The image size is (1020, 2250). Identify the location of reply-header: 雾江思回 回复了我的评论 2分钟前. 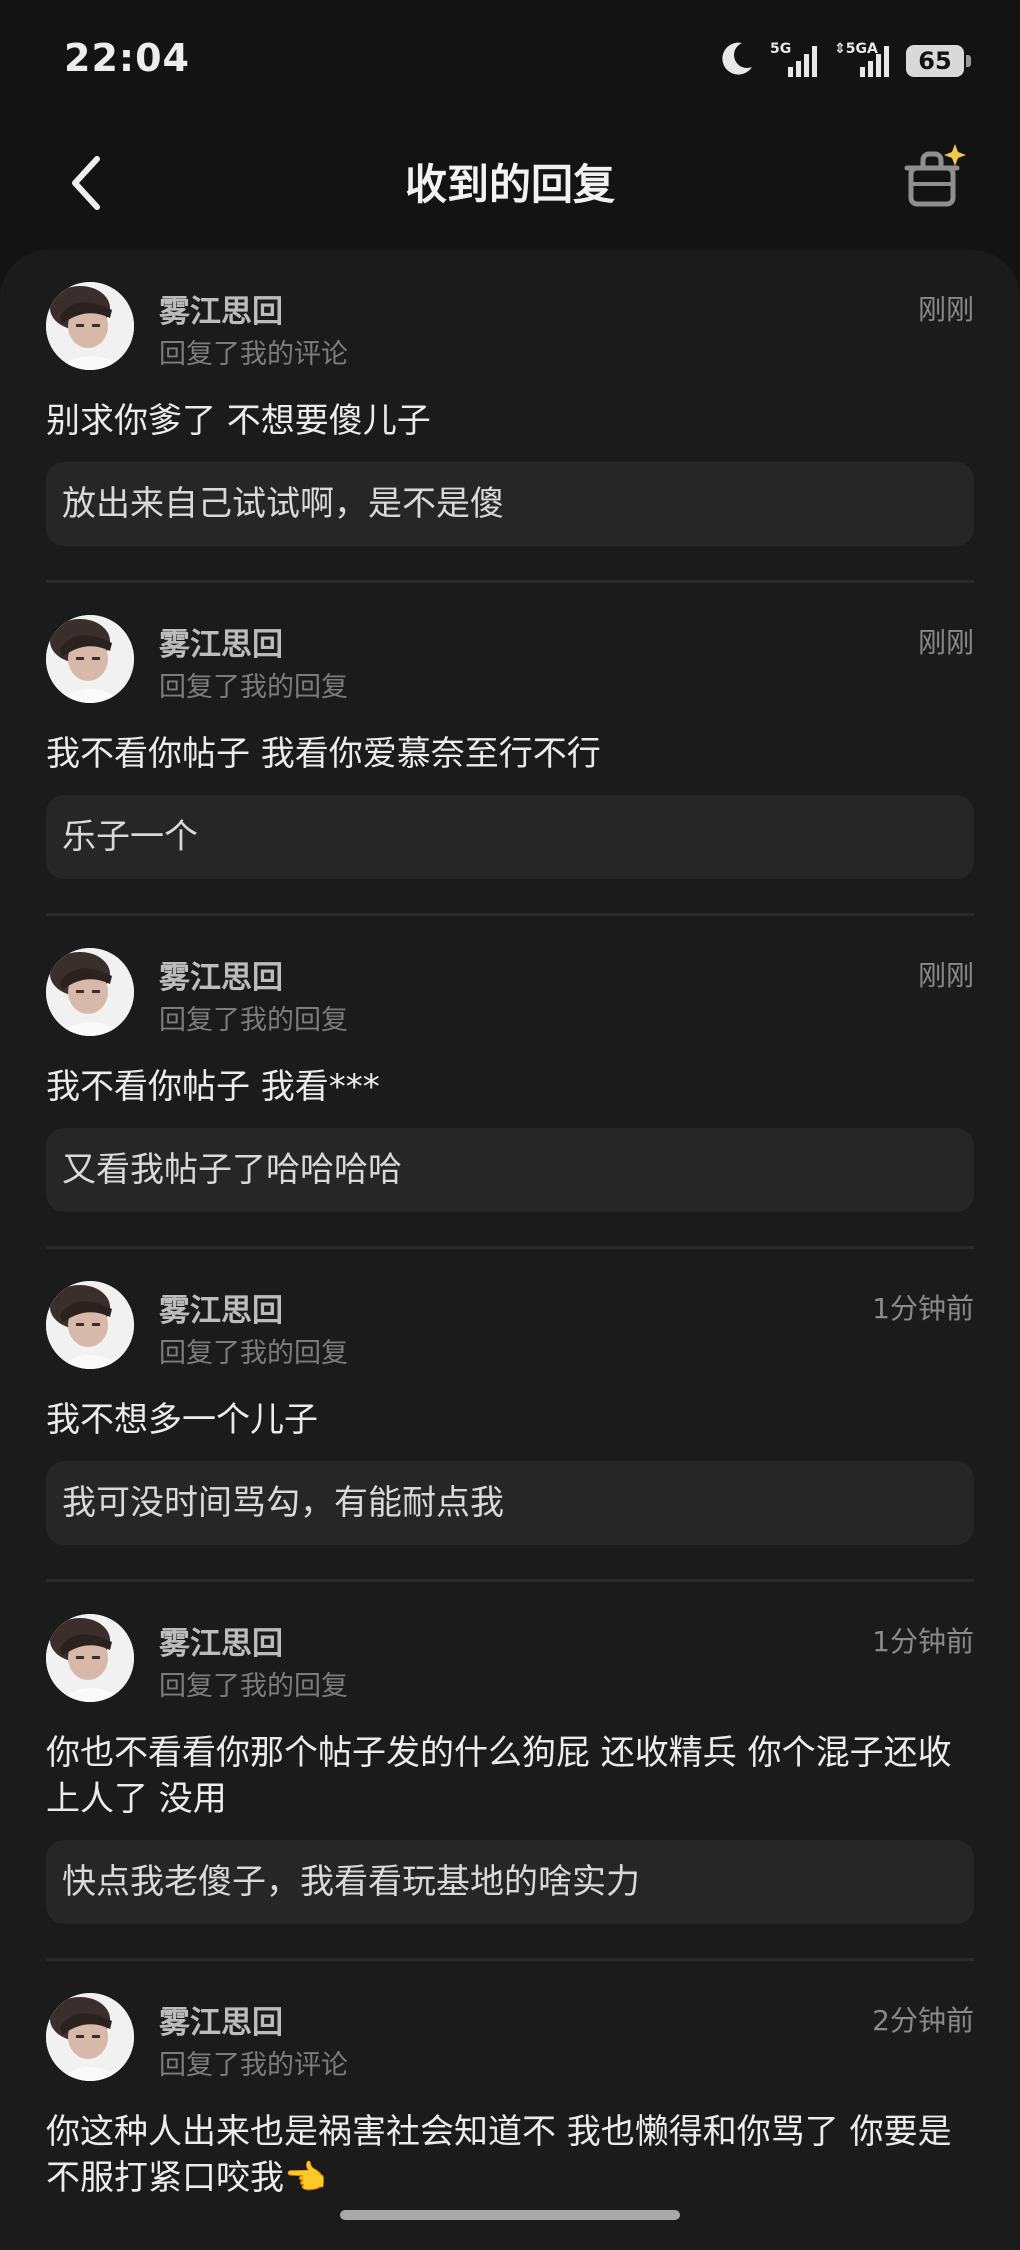
(510, 2039).